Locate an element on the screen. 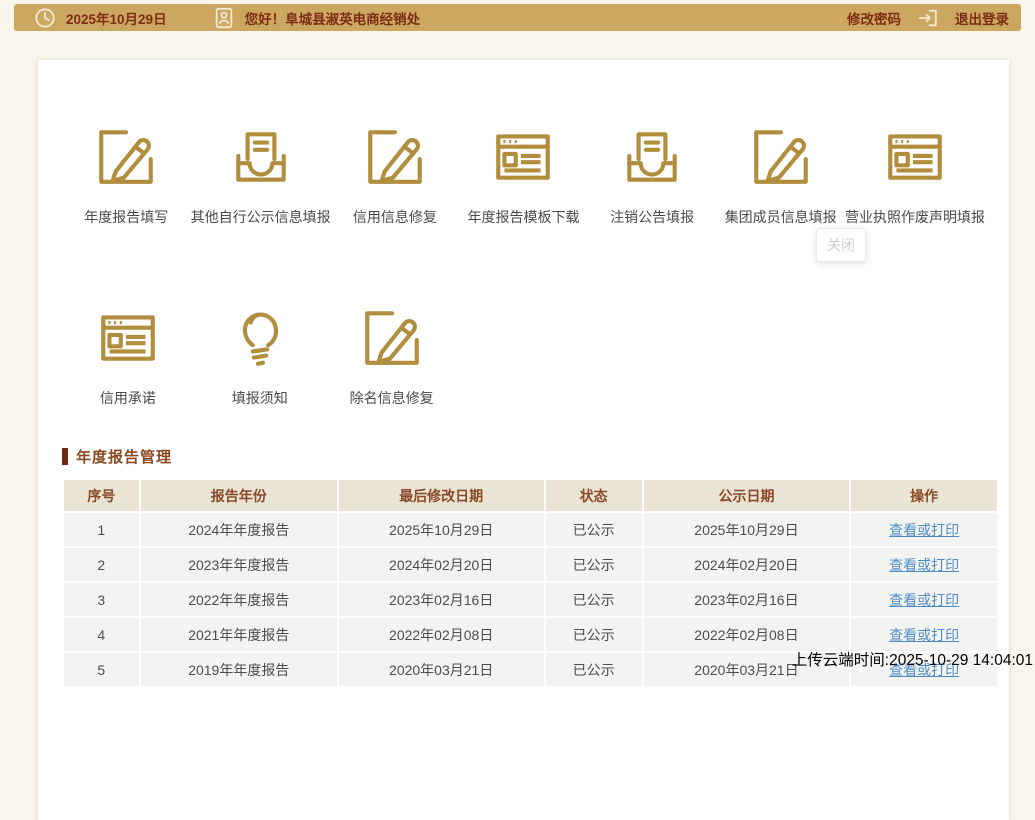 Image resolution: width=1035 pixels, height=820 pixels. section-title-annual-report-mgmt: 年度报告管理 is located at coordinates (523, 456).